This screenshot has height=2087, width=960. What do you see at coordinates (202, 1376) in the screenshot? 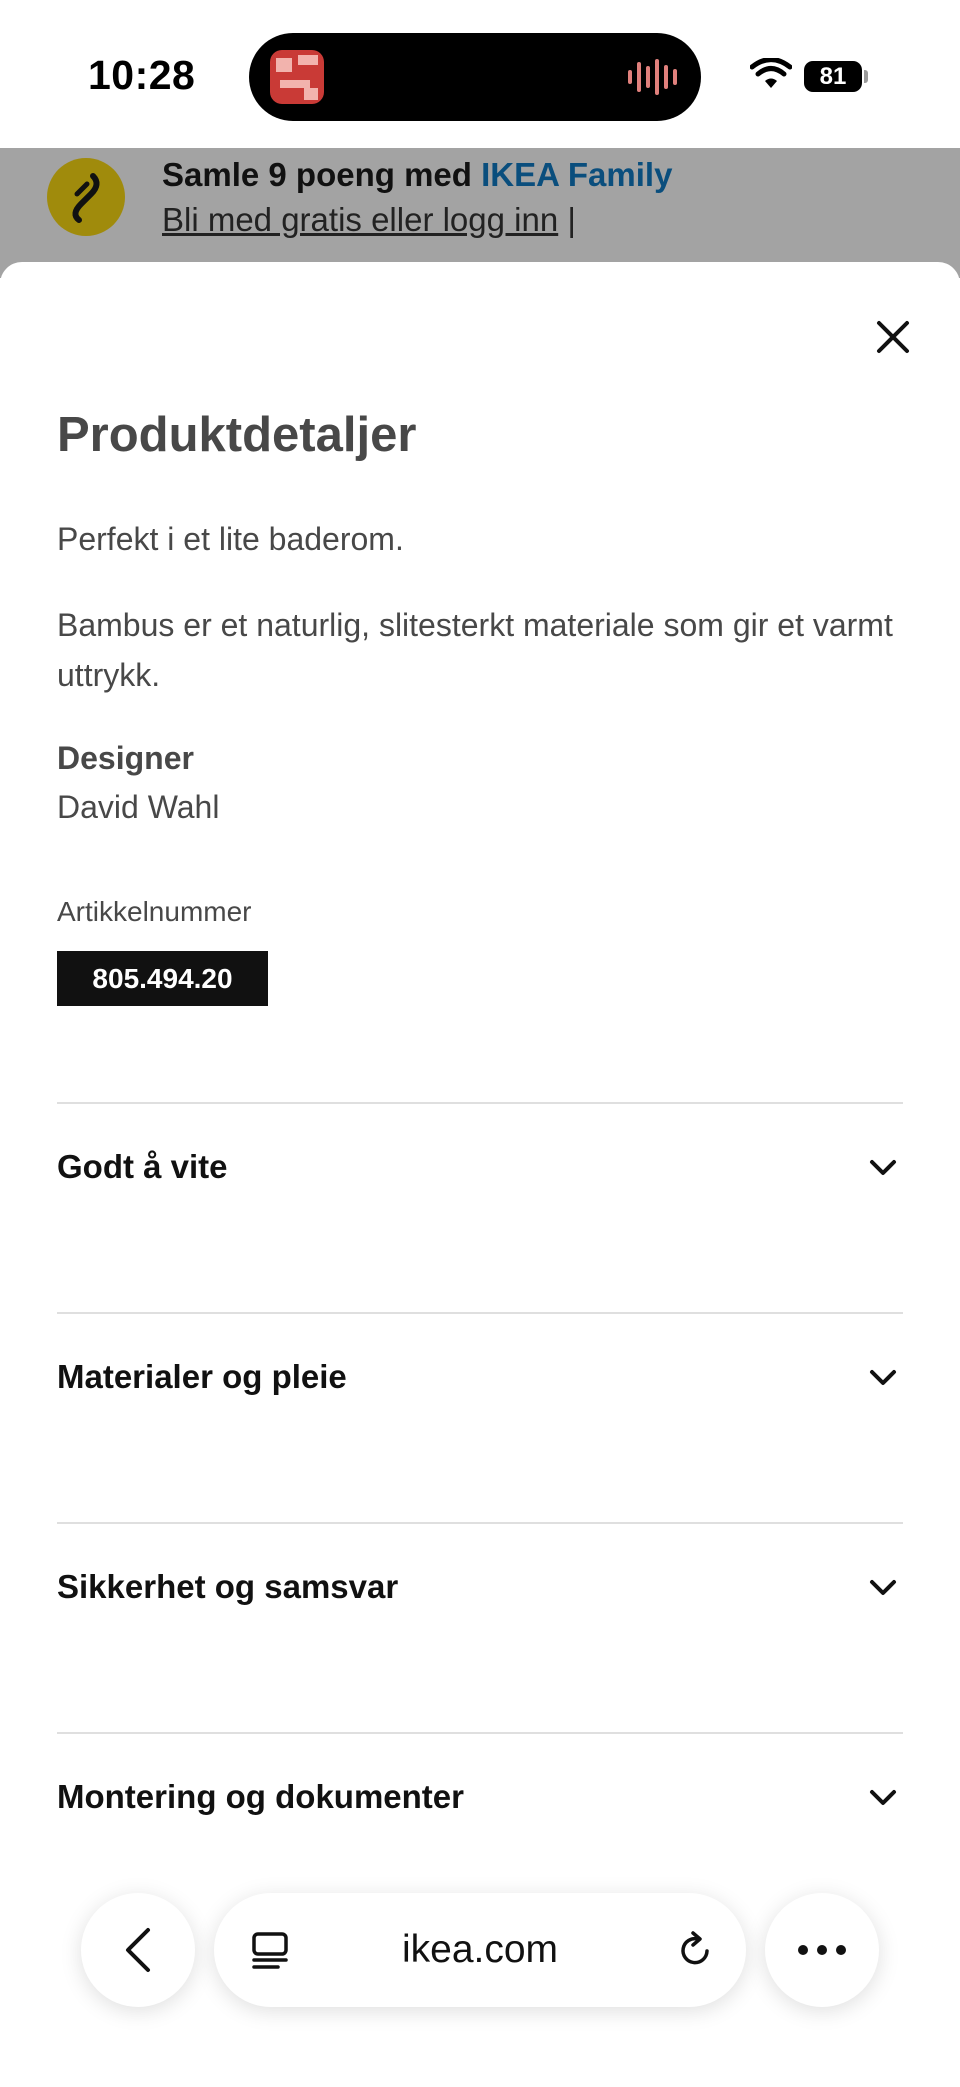
I see `accordion-label: Materialer og pleie` at bounding box center [202, 1376].